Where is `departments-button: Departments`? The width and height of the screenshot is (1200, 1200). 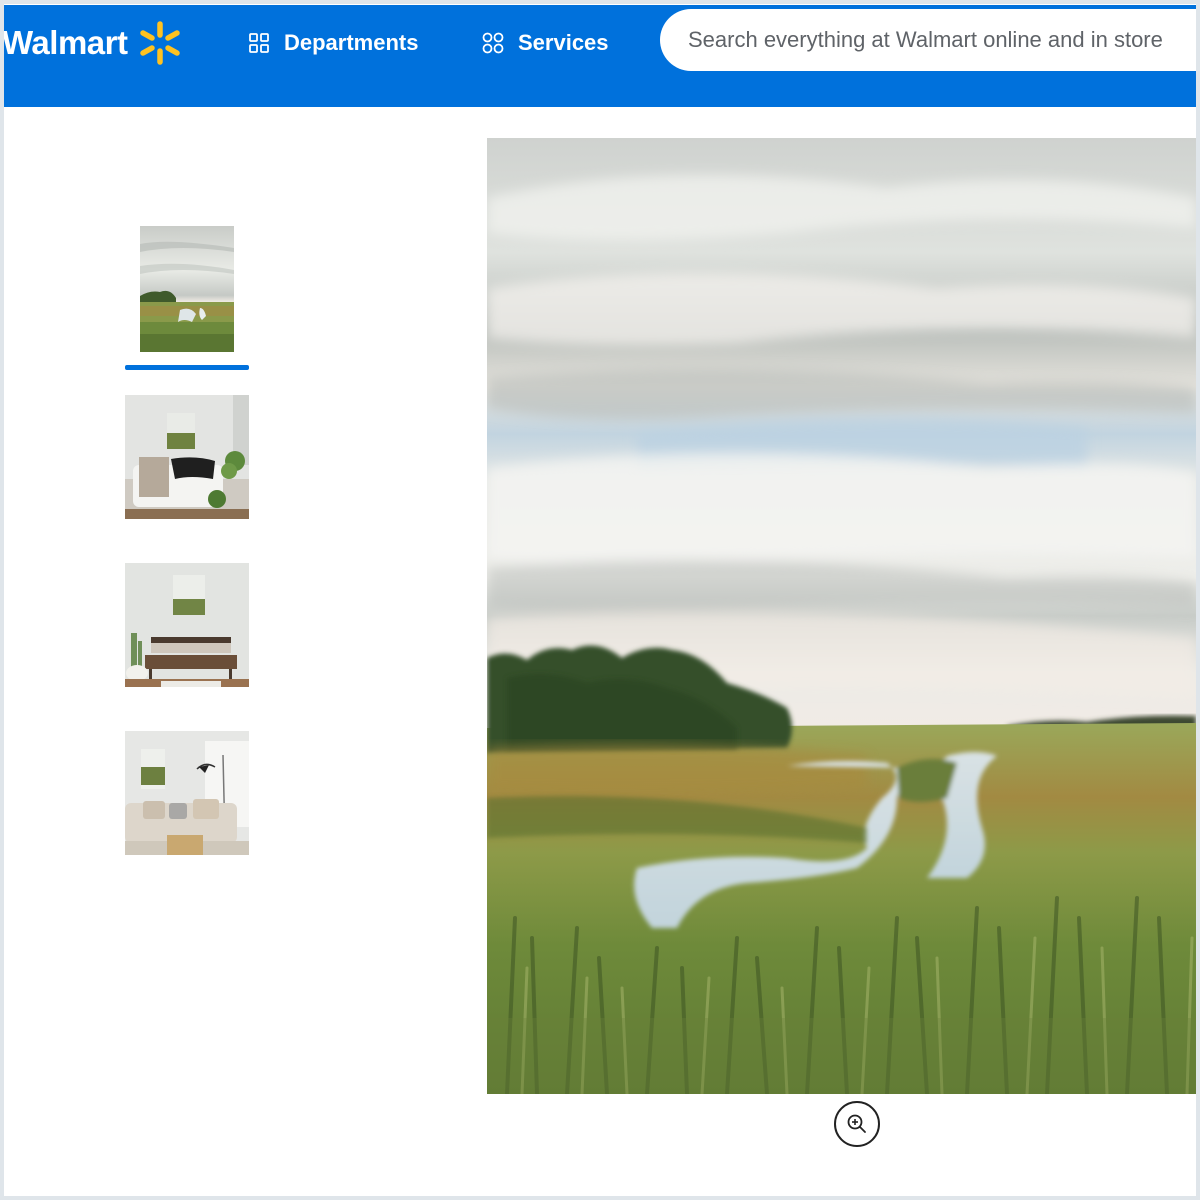 departments-button: Departments is located at coordinates (333, 43).